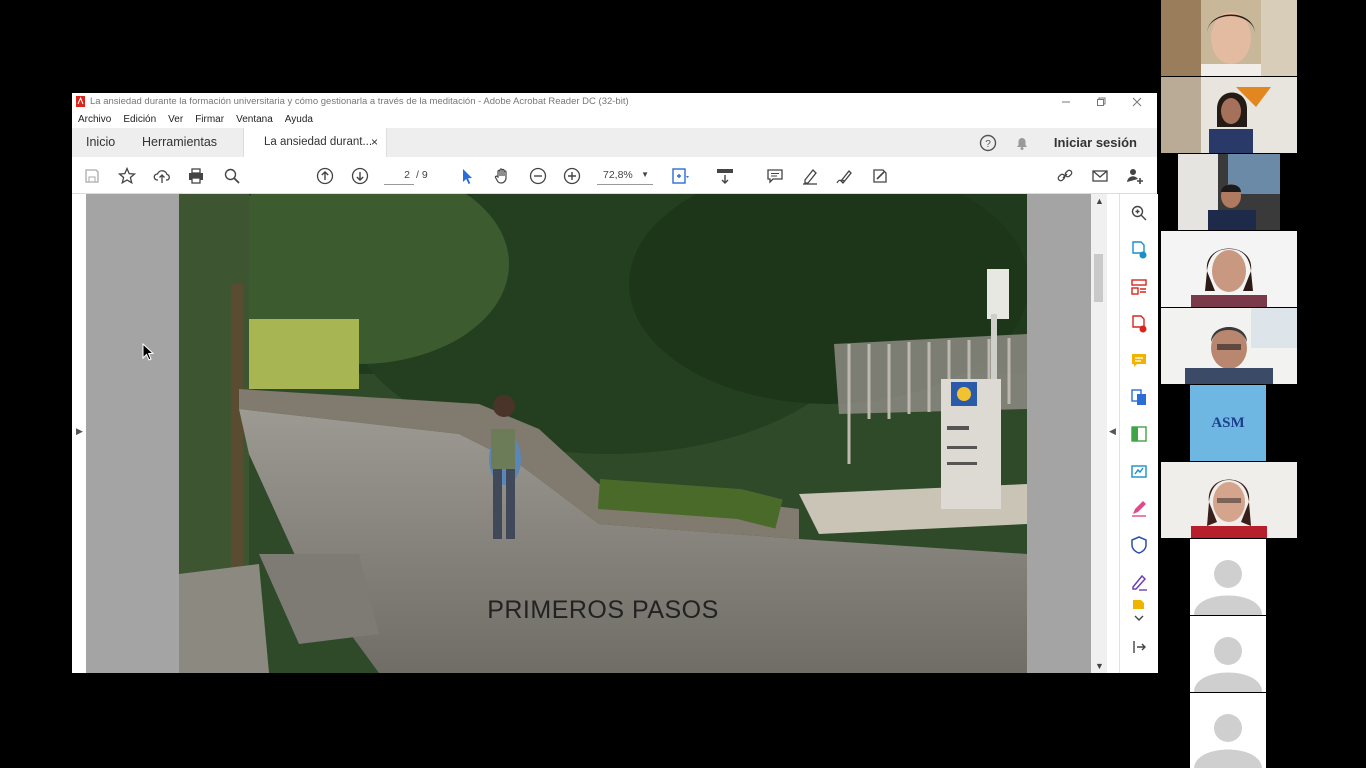  Describe the element at coordinates (618, 175) in the screenshot. I see `zoom-level-value: 72,8%` at that location.